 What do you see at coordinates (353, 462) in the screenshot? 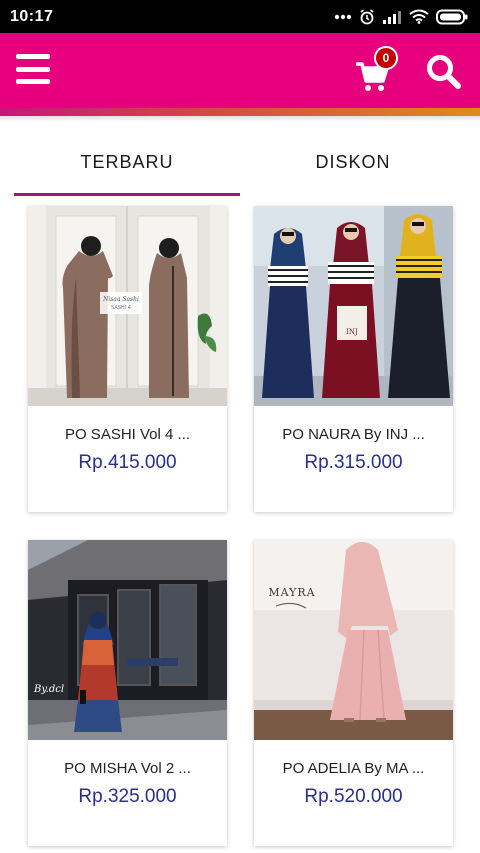
I see `product-price: Rp.315.000` at bounding box center [353, 462].